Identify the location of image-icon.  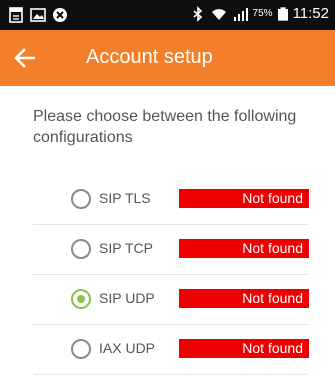
(38, 15).